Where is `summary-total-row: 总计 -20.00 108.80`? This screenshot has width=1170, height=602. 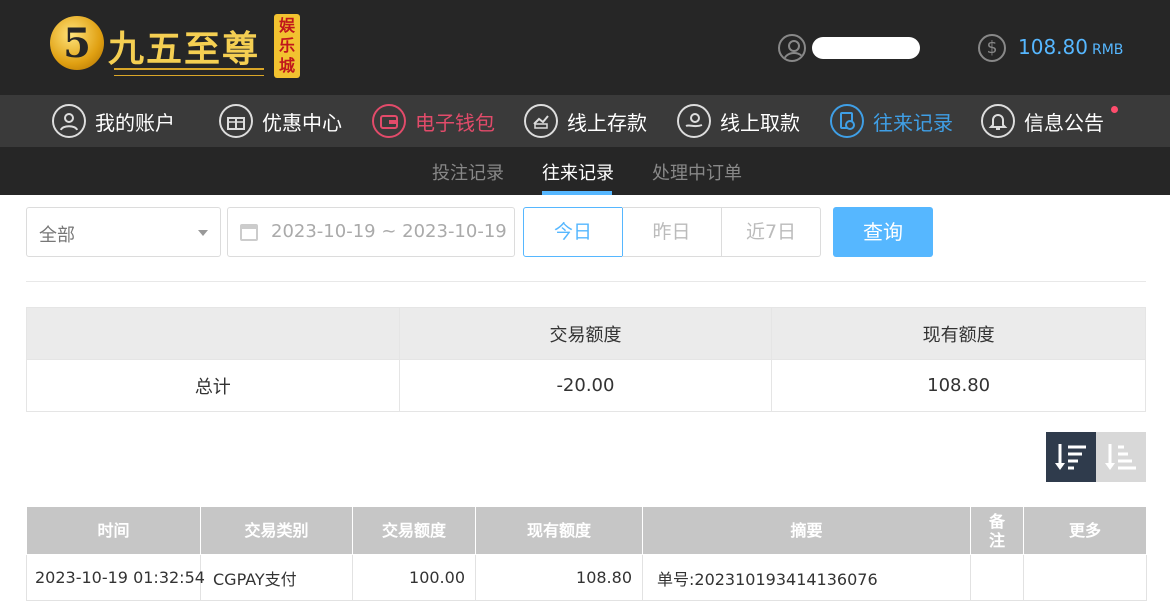 summary-total-row: 总计 -20.00 108.80 is located at coordinates (586, 385).